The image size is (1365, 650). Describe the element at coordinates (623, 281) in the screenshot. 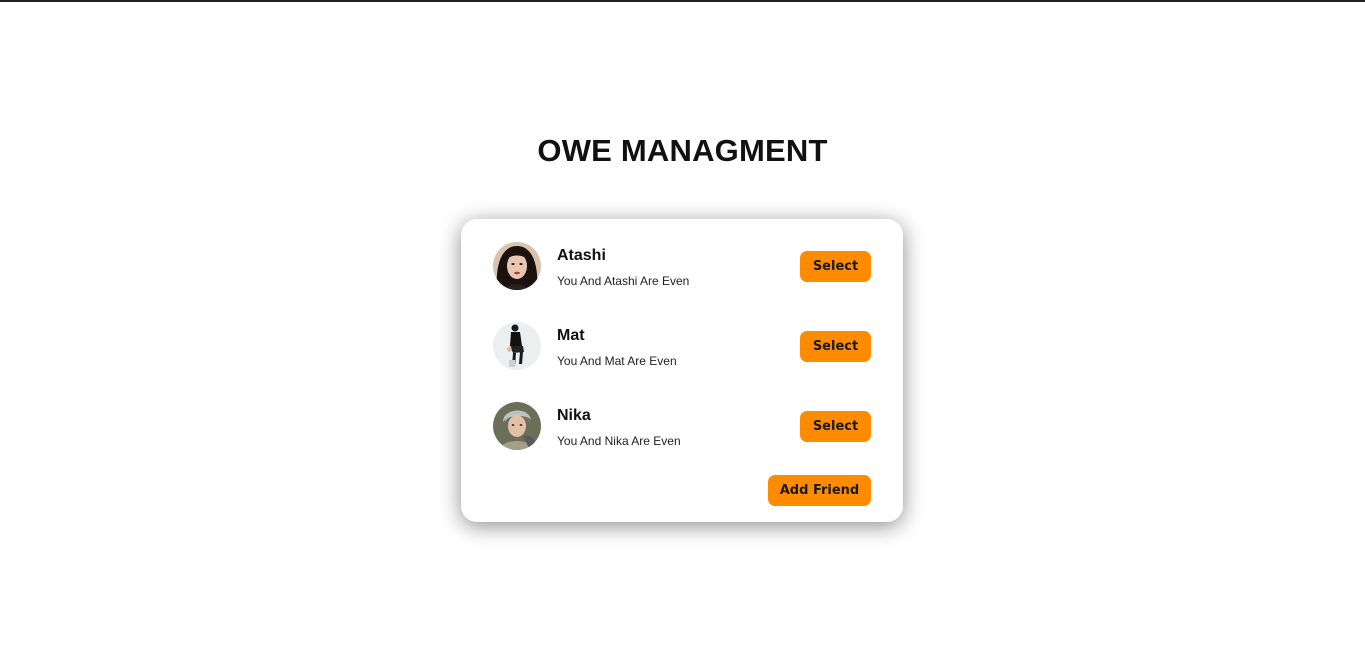

I see `friend-balance-status: You And Atashi Are Even` at that location.